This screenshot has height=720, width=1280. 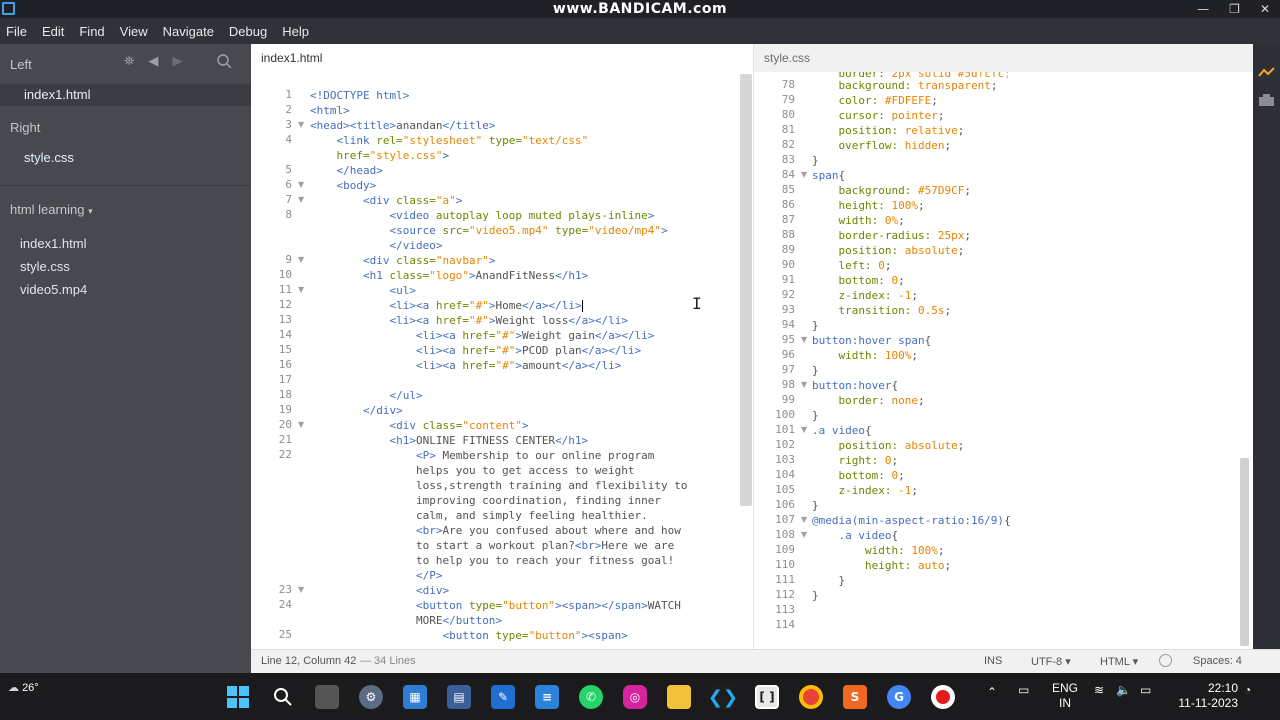 What do you see at coordinates (499, 380) in the screenshot?
I see `code-line` at bounding box center [499, 380].